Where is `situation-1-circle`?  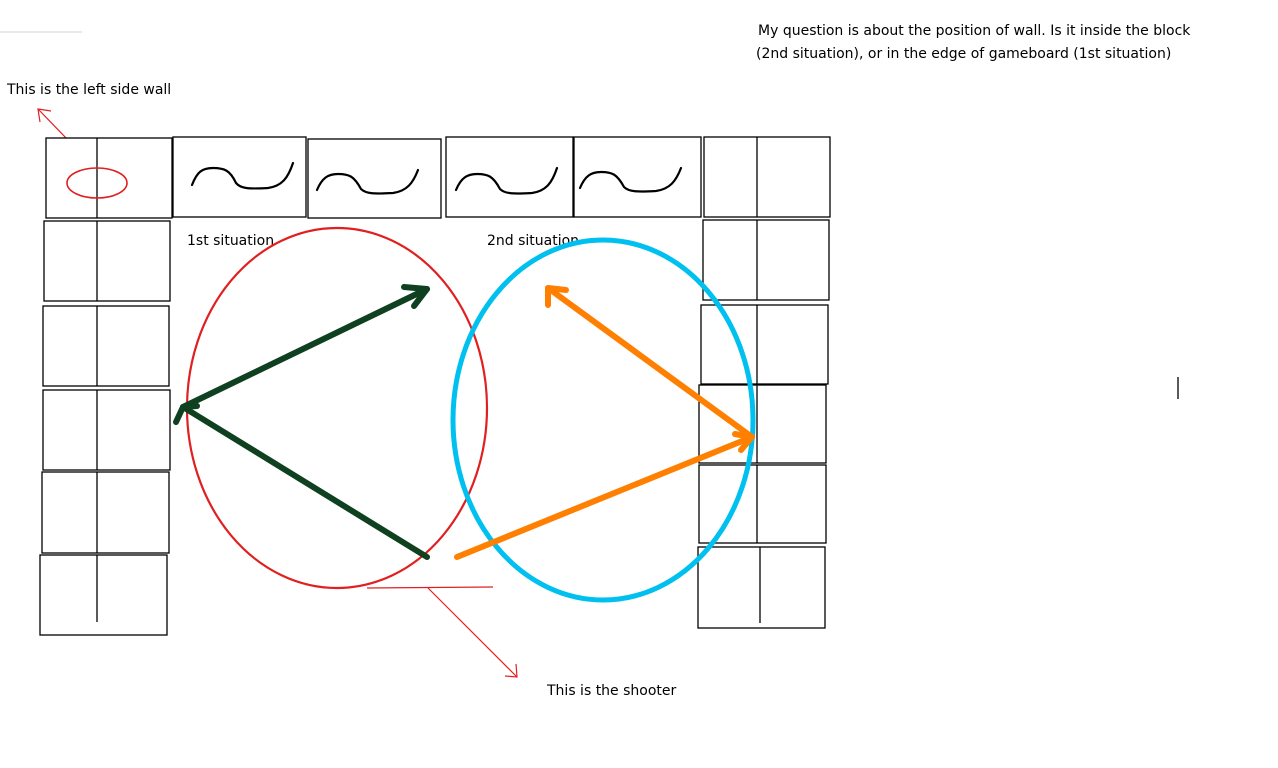
situation-1-circle is located at coordinates (337, 408).